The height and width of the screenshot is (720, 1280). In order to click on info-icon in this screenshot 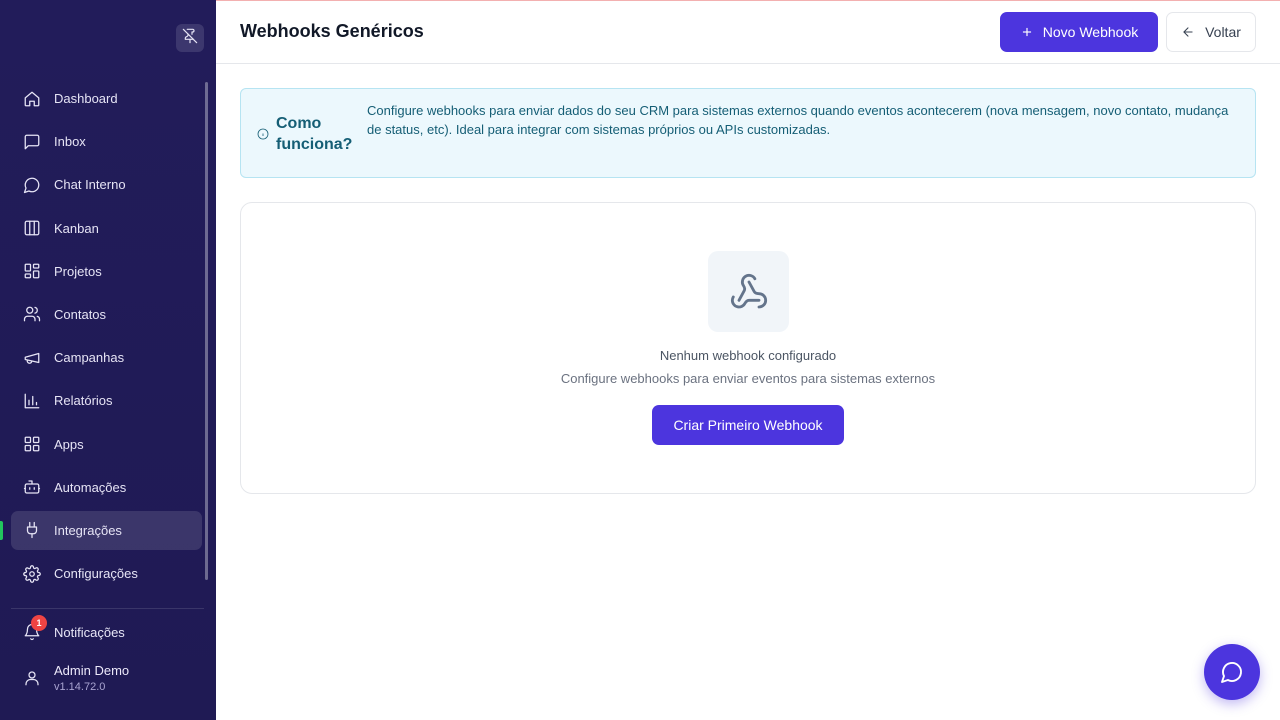, I will do `click(263, 133)`.